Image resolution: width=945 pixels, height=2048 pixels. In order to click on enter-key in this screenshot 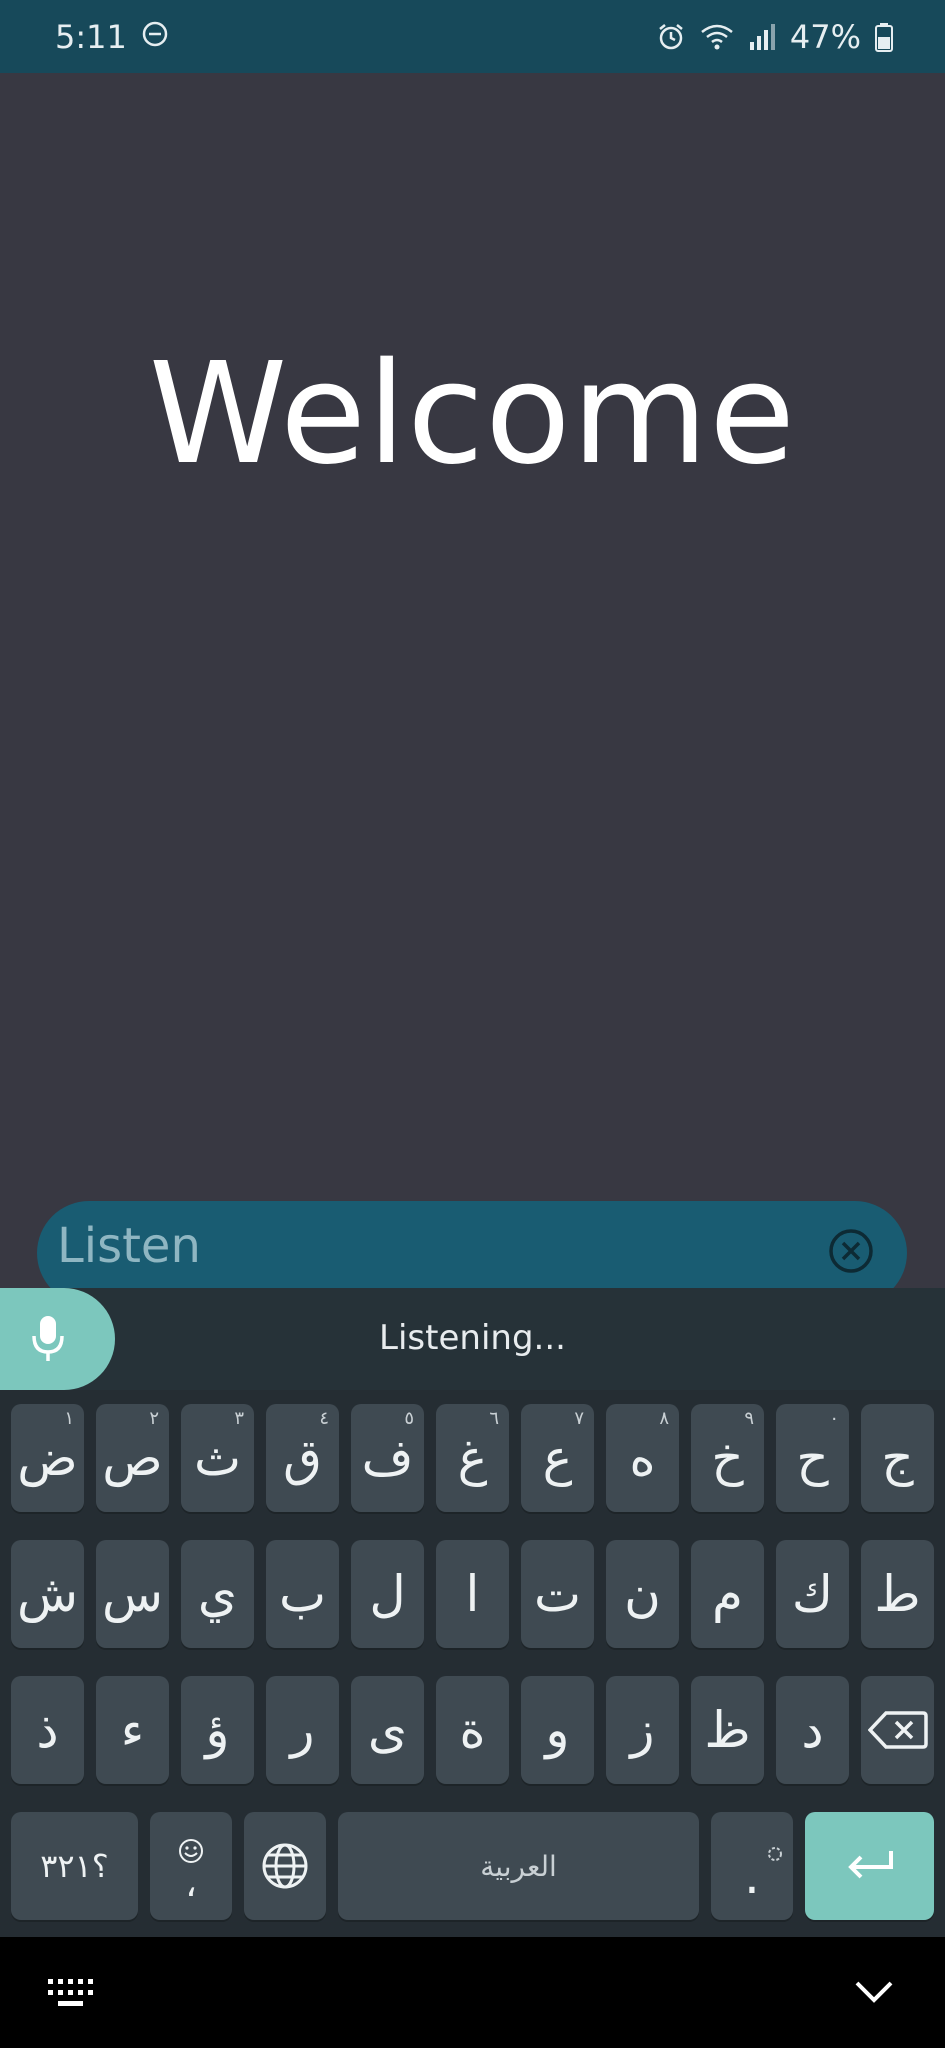, I will do `click(869, 1866)`.